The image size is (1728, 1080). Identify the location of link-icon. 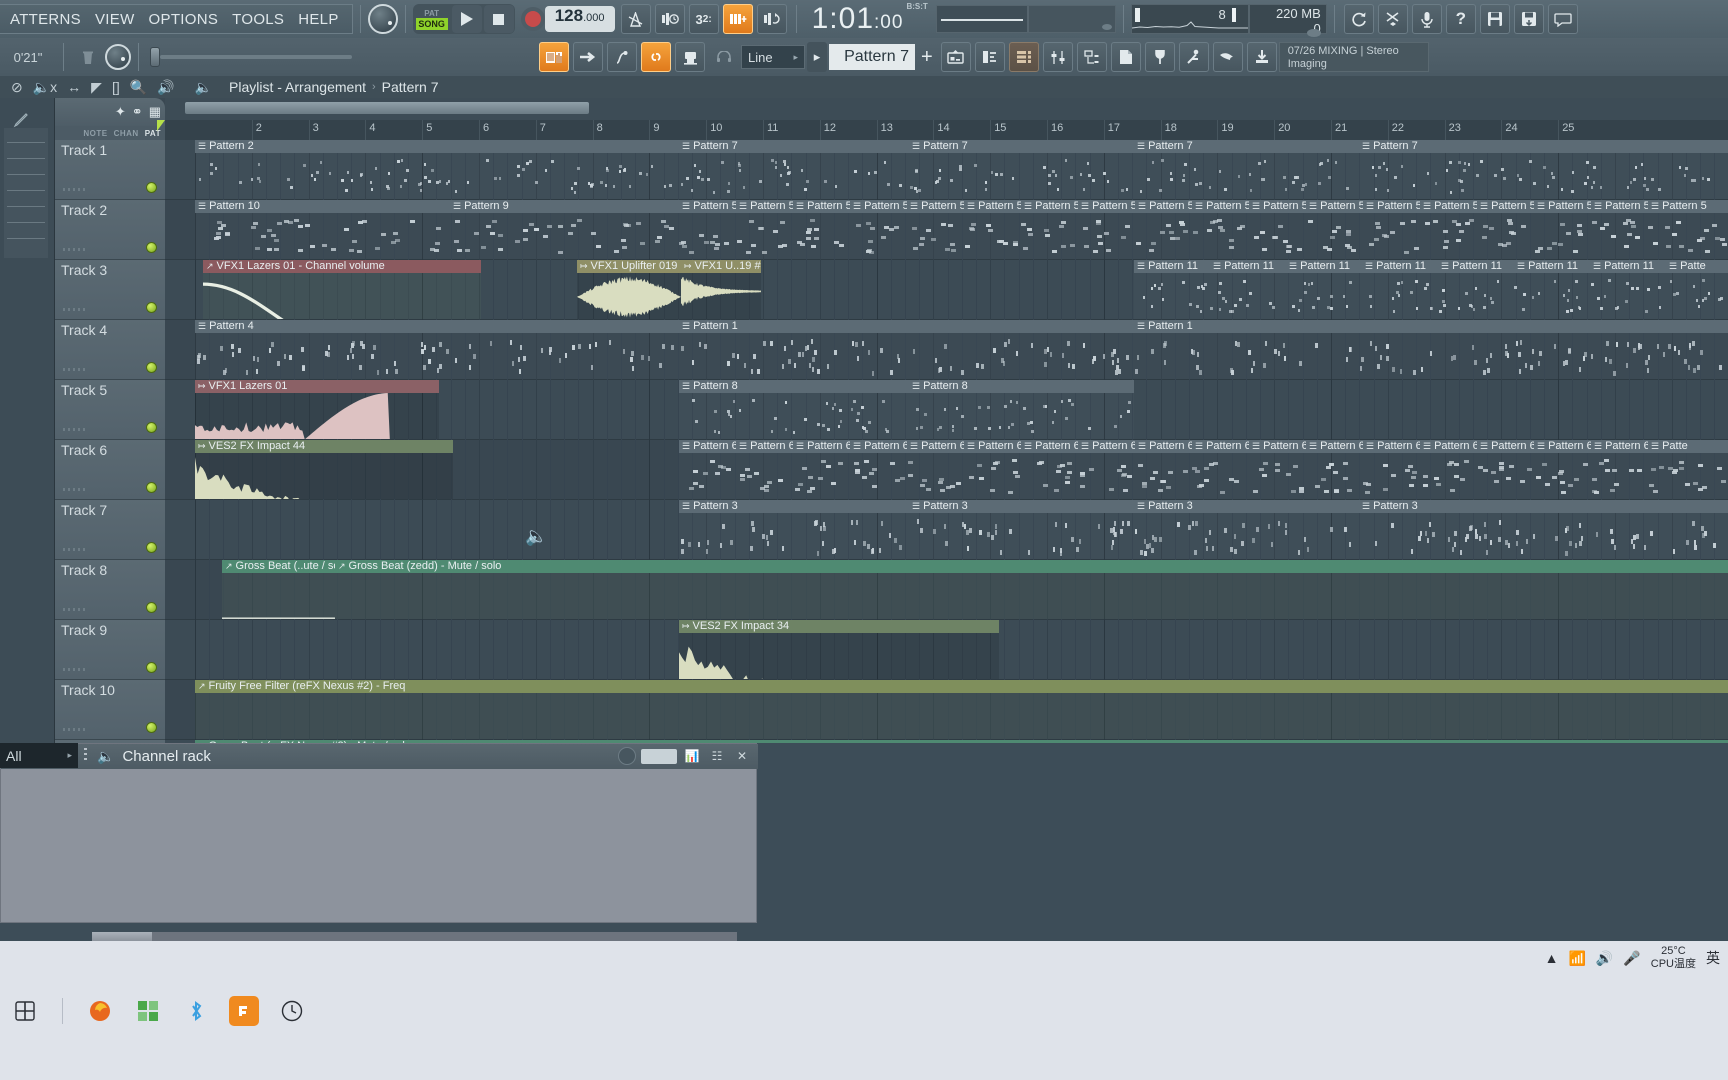
(656, 57).